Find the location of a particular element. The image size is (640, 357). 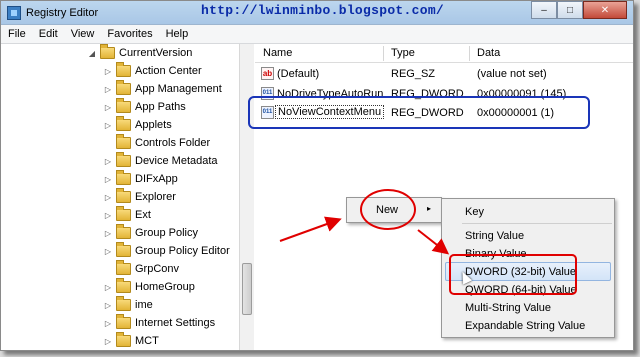

annotation-arrows is located at coordinates (364, 235).